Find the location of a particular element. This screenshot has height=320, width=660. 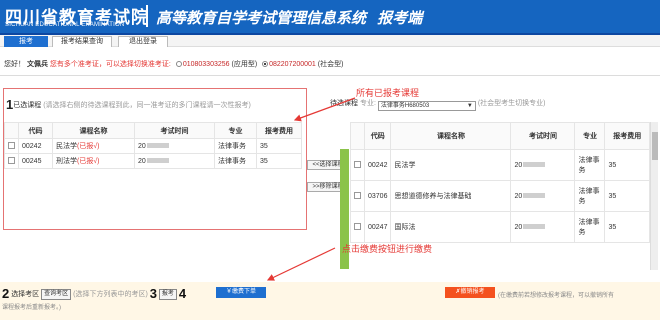

annotation-click-pay: 点击缴费按钮进行缴费 is located at coordinates (387, 249).